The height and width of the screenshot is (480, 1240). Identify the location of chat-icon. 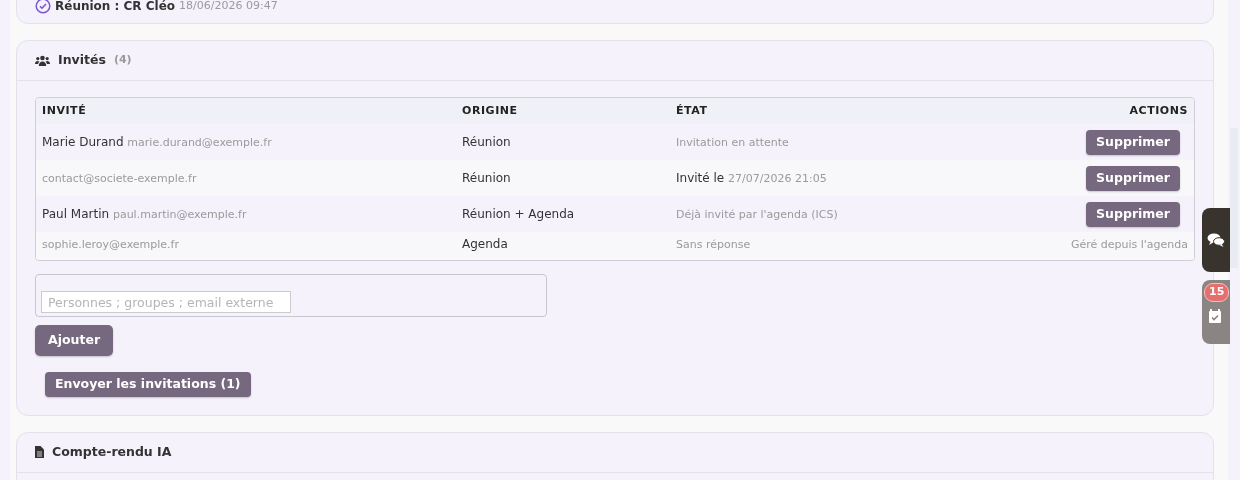
(1216, 240).